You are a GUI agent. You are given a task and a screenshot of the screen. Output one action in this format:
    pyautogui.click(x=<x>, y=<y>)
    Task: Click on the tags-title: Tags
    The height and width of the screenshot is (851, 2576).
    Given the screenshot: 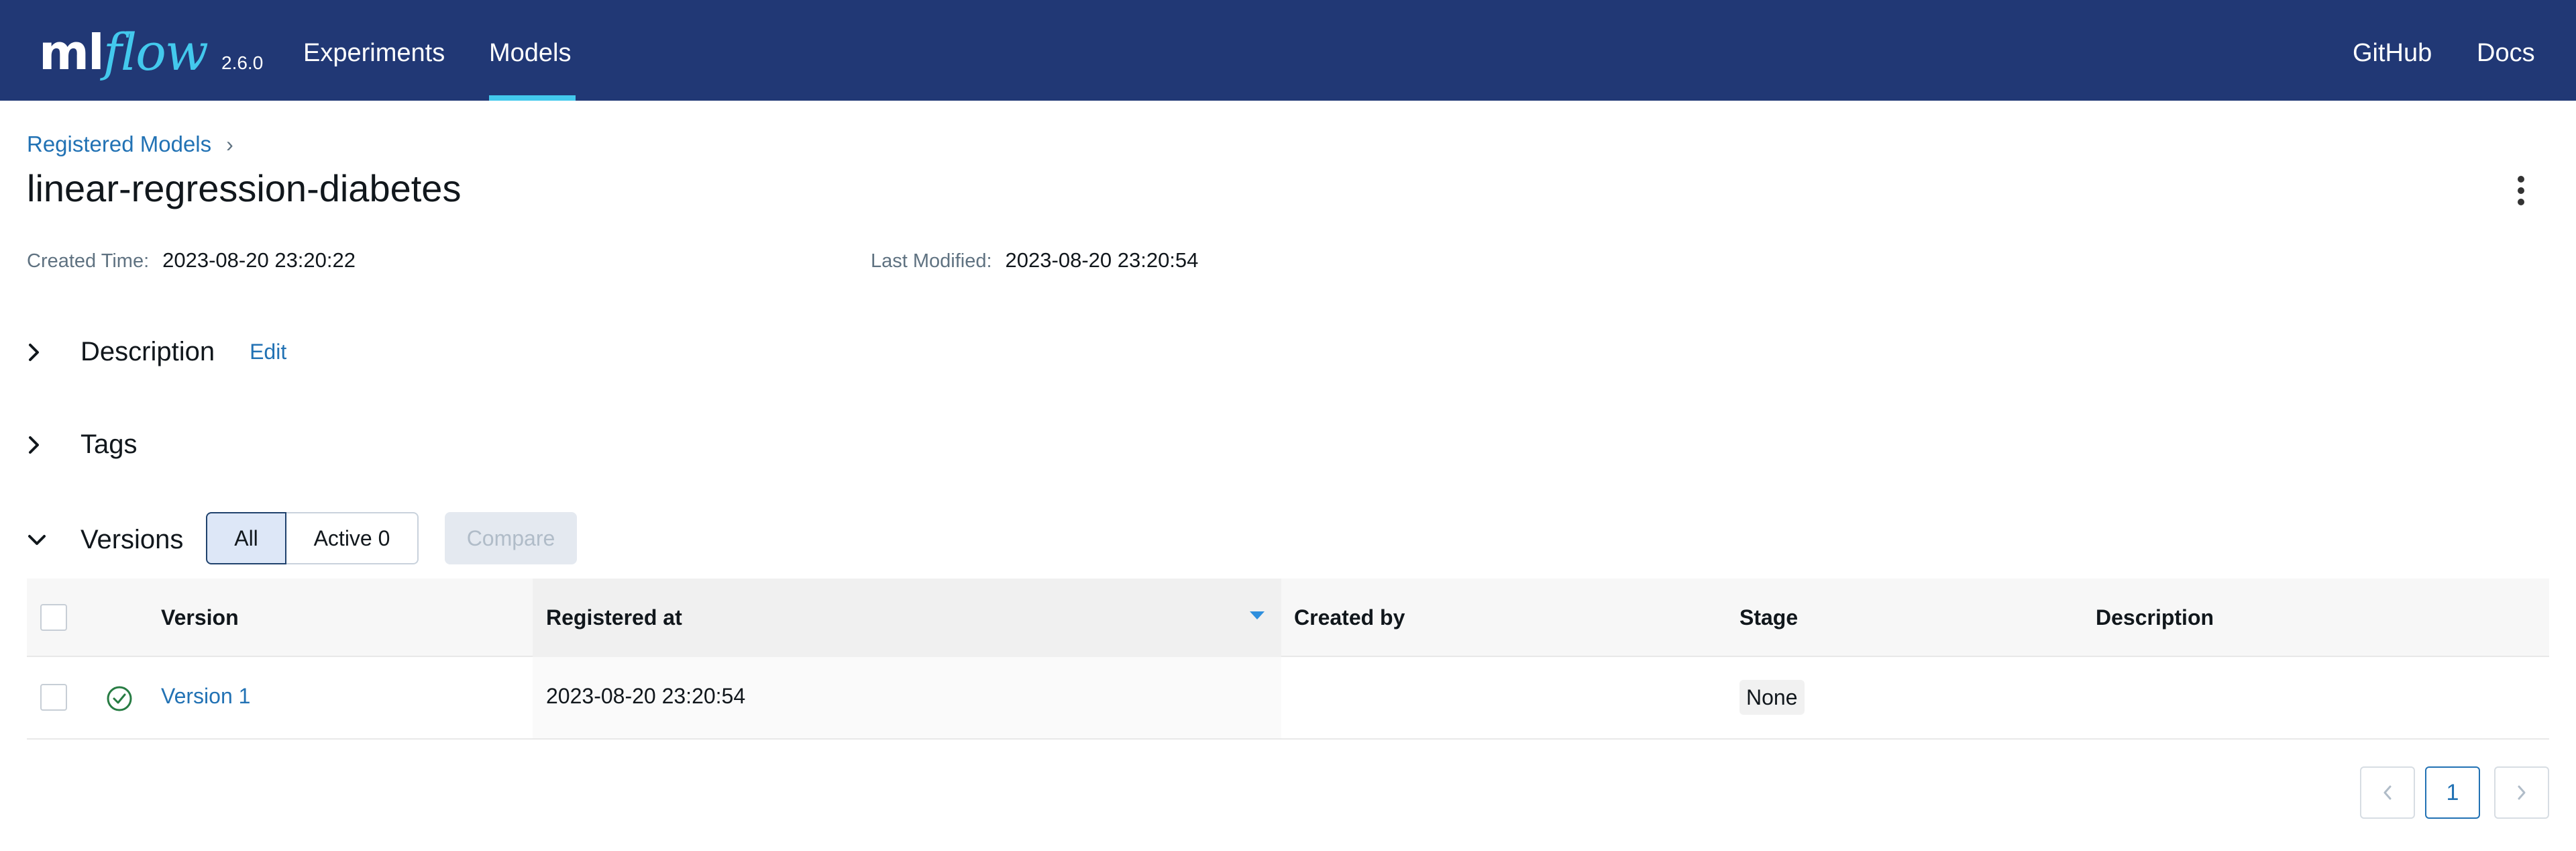 What is the action you would take?
    pyautogui.click(x=109, y=444)
    